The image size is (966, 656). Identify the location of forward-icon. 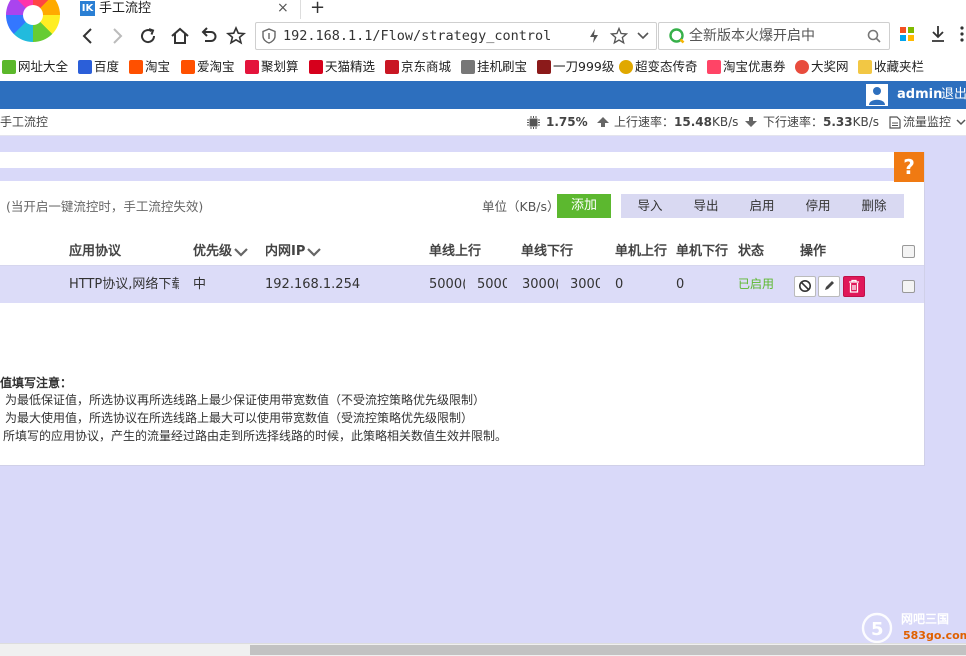
(117, 36).